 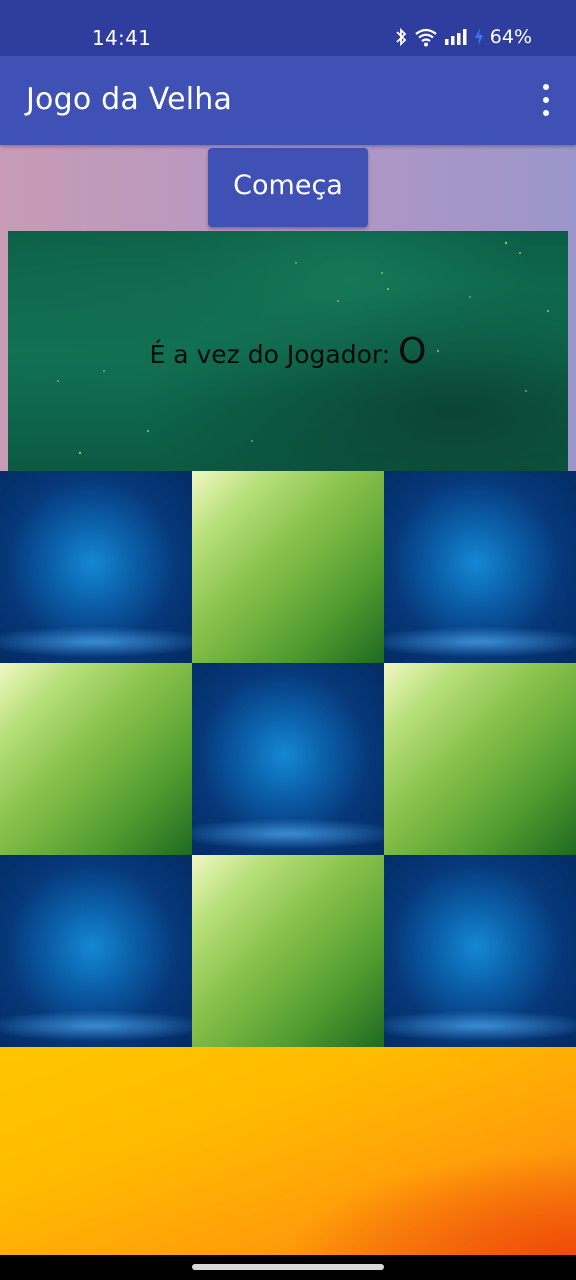 I want to click on status-icons: 64%, so click(x=463, y=37).